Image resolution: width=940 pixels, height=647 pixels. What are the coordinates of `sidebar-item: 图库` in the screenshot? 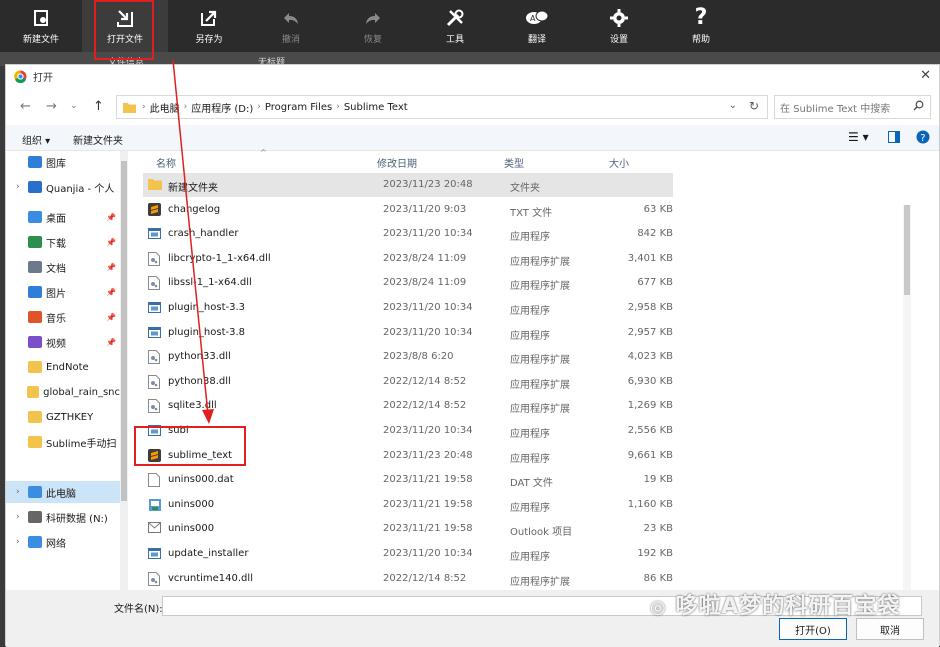 It's located at (63, 162).